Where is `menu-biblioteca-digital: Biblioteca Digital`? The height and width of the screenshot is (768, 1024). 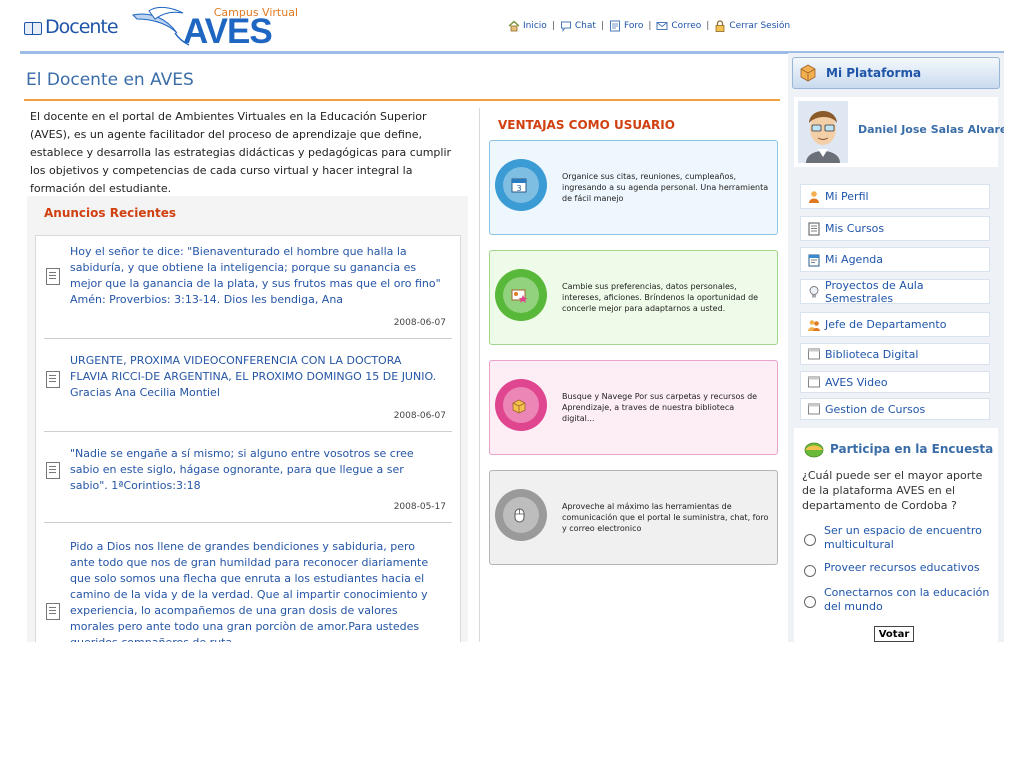
menu-biblioteca-digital: Biblioteca Digital is located at coordinates (895, 354).